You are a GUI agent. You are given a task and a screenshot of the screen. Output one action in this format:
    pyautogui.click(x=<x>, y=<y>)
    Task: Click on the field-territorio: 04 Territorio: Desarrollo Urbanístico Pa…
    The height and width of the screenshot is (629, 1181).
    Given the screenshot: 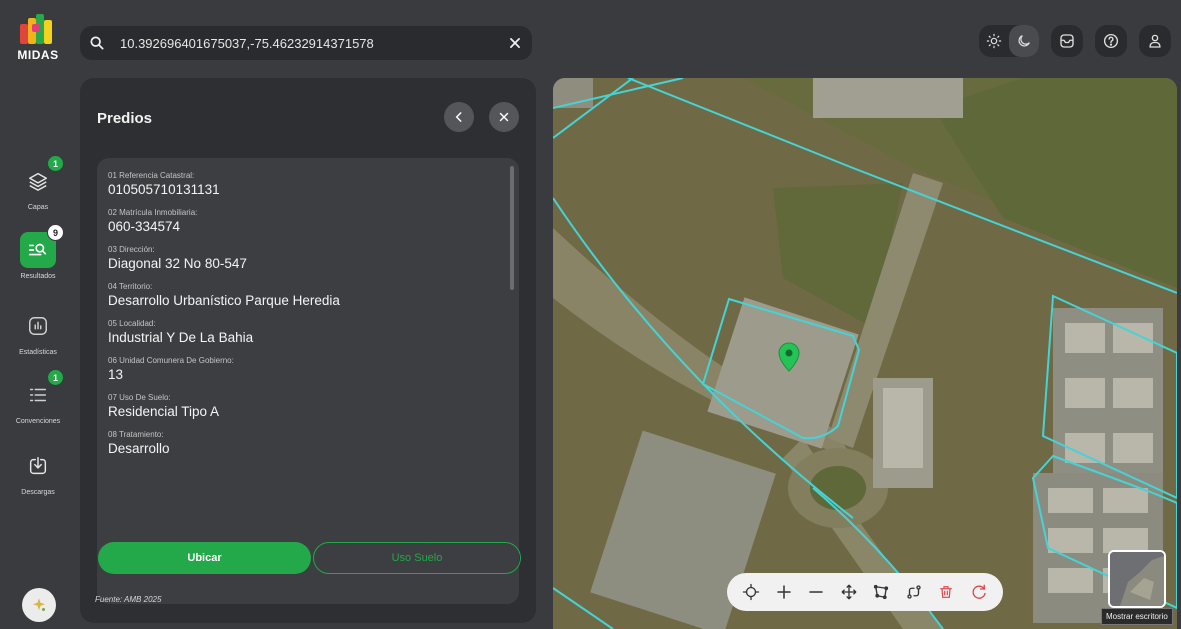 What is the action you would take?
    pyautogui.click(x=303, y=295)
    